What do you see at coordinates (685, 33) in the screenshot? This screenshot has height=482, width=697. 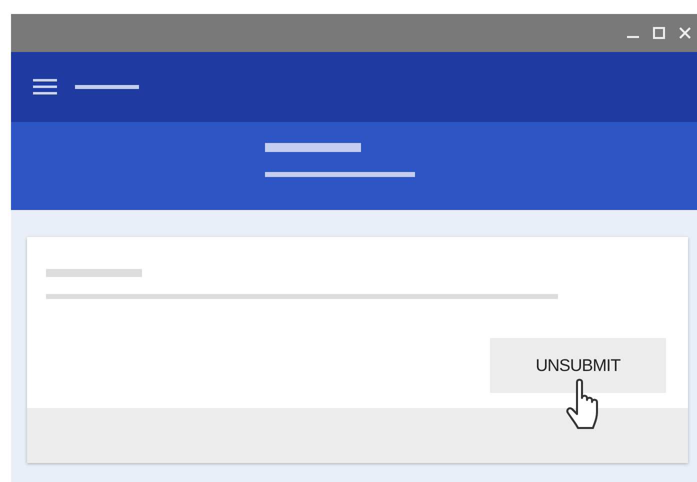 I see `close-icon` at bounding box center [685, 33].